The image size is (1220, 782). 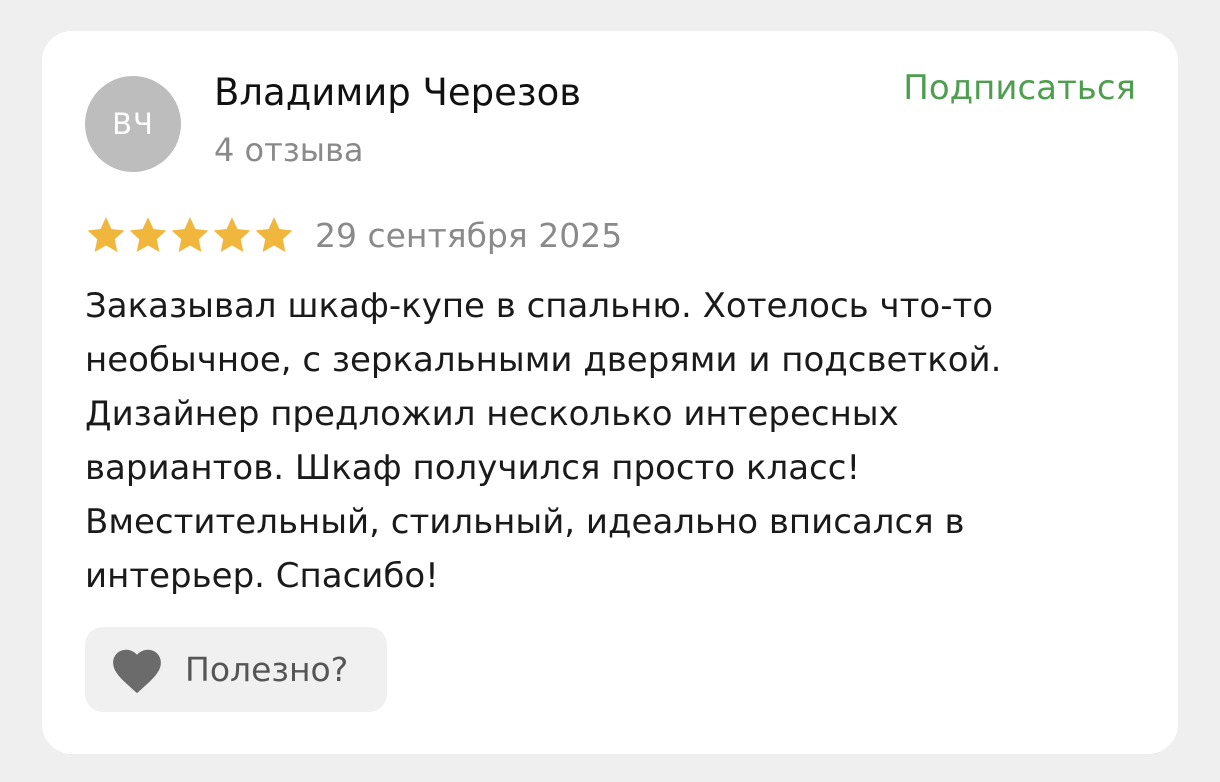 What do you see at coordinates (469, 235) in the screenshot?
I see `review-date: 29 сентября 2025` at bounding box center [469, 235].